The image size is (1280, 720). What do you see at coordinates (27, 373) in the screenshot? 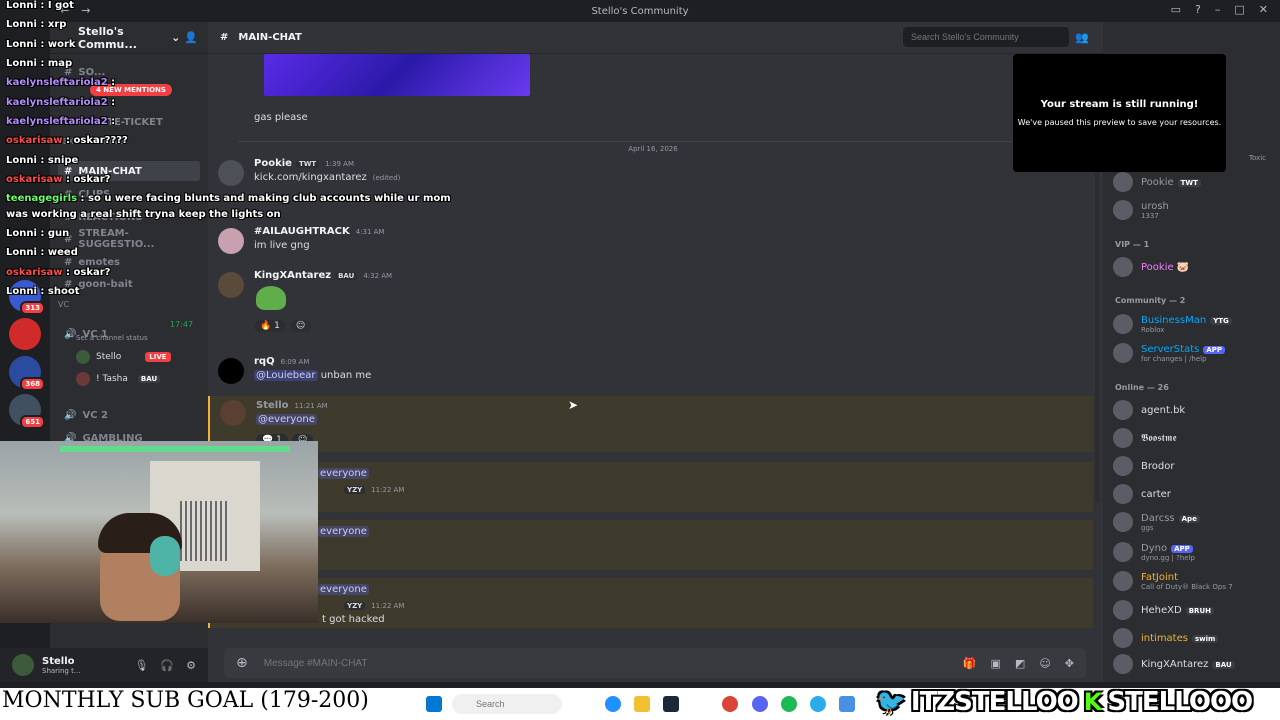
I see `server-icon: 368` at bounding box center [27, 373].